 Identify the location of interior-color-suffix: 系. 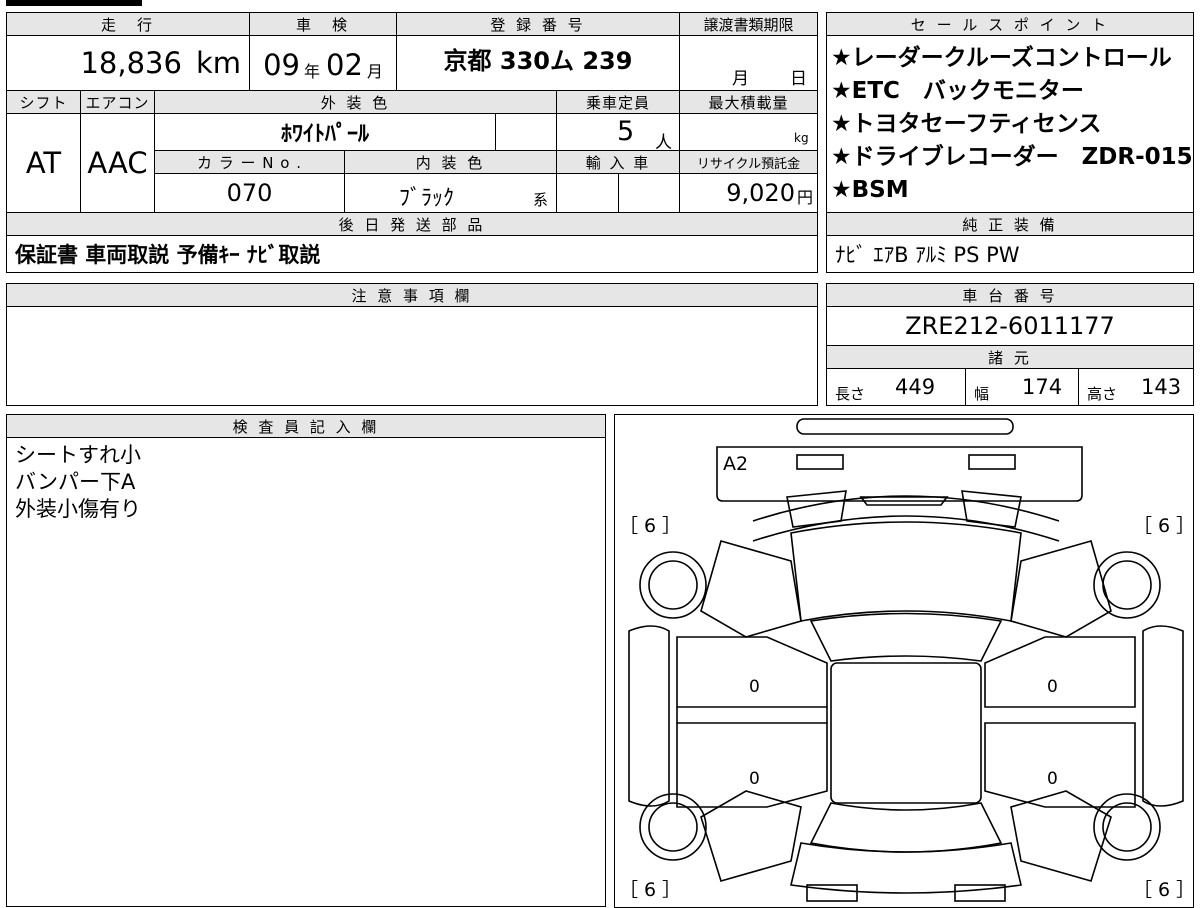
(541, 200).